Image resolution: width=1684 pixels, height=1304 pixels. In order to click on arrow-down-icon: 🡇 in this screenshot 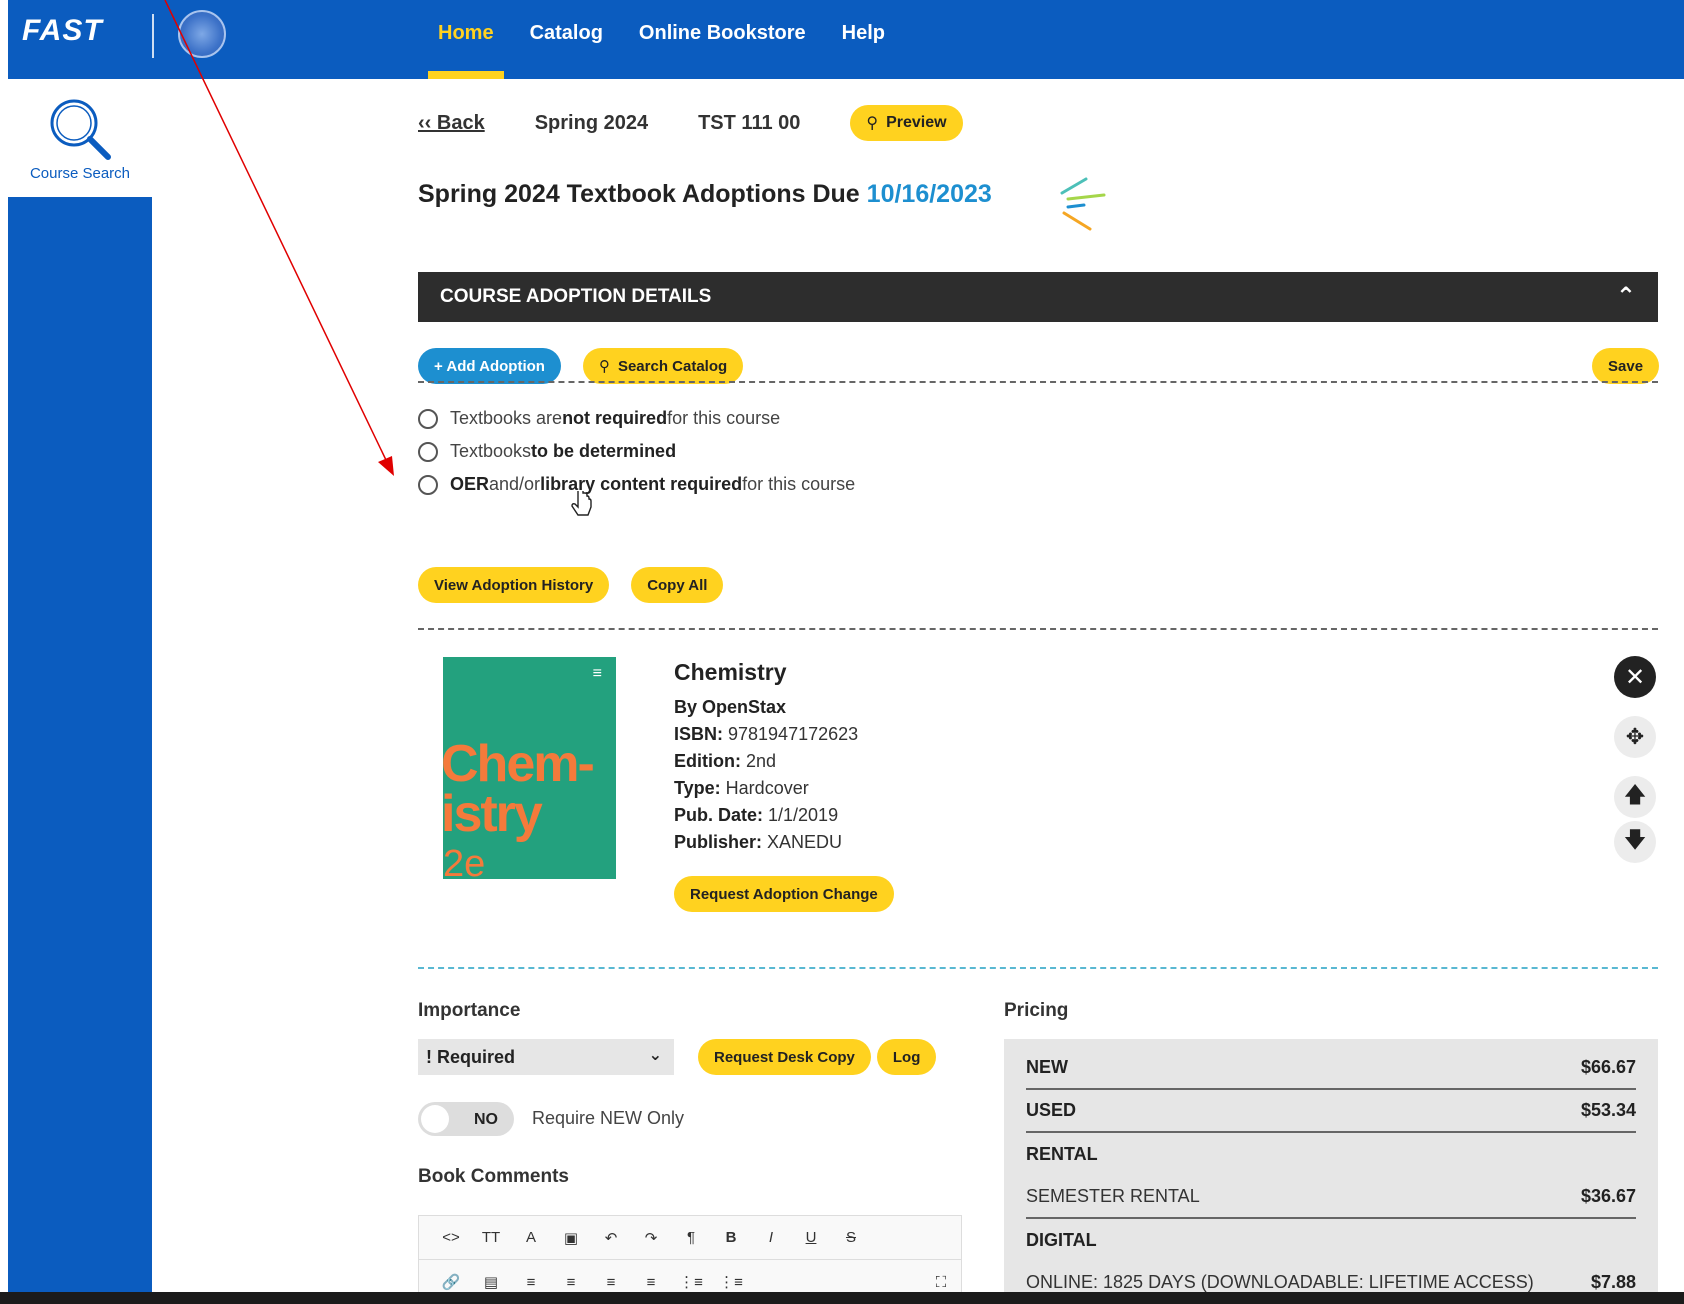, I will do `click(1635, 842)`.